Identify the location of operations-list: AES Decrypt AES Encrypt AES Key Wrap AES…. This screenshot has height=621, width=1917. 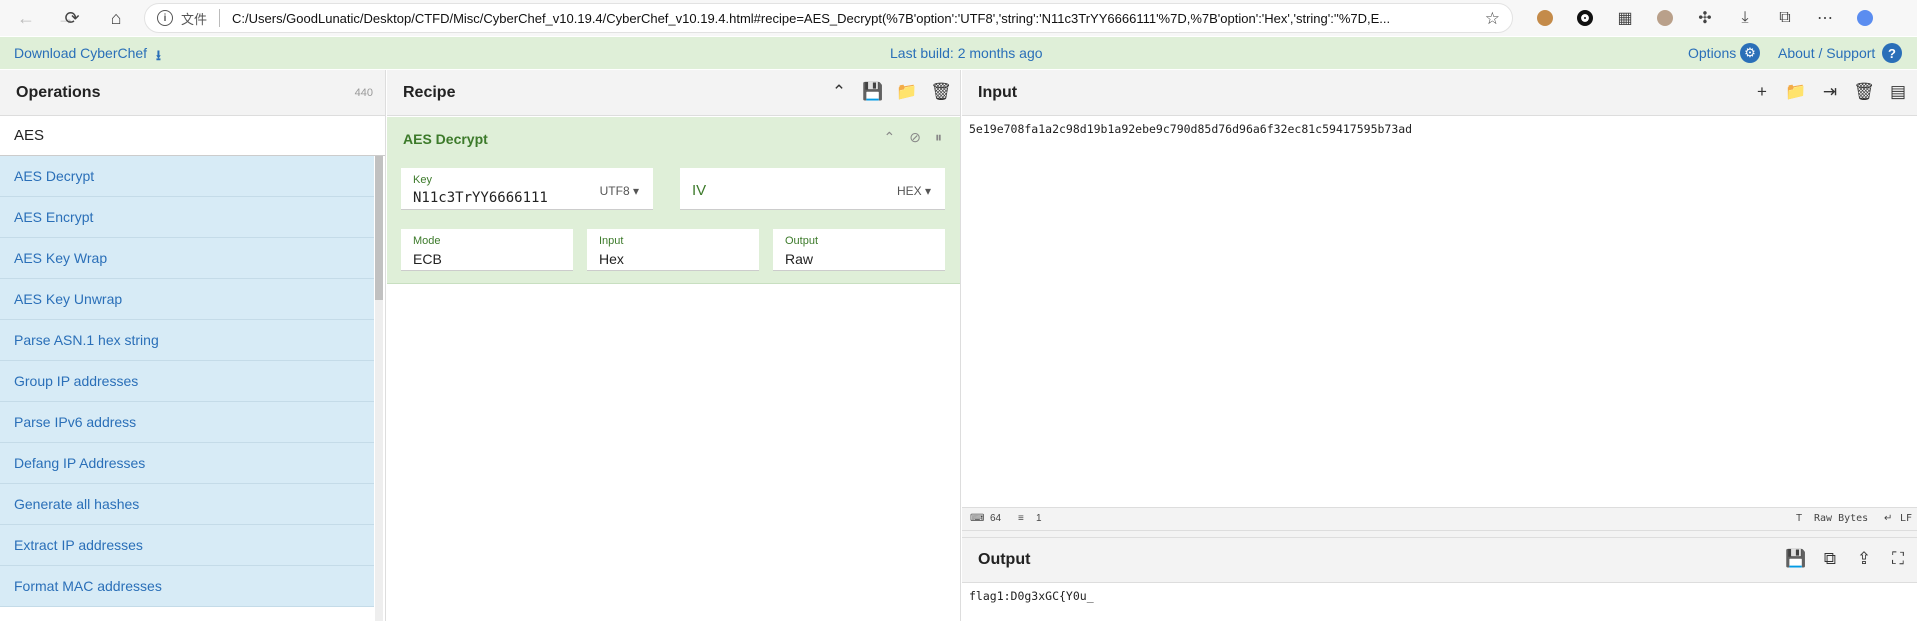
(187, 381).